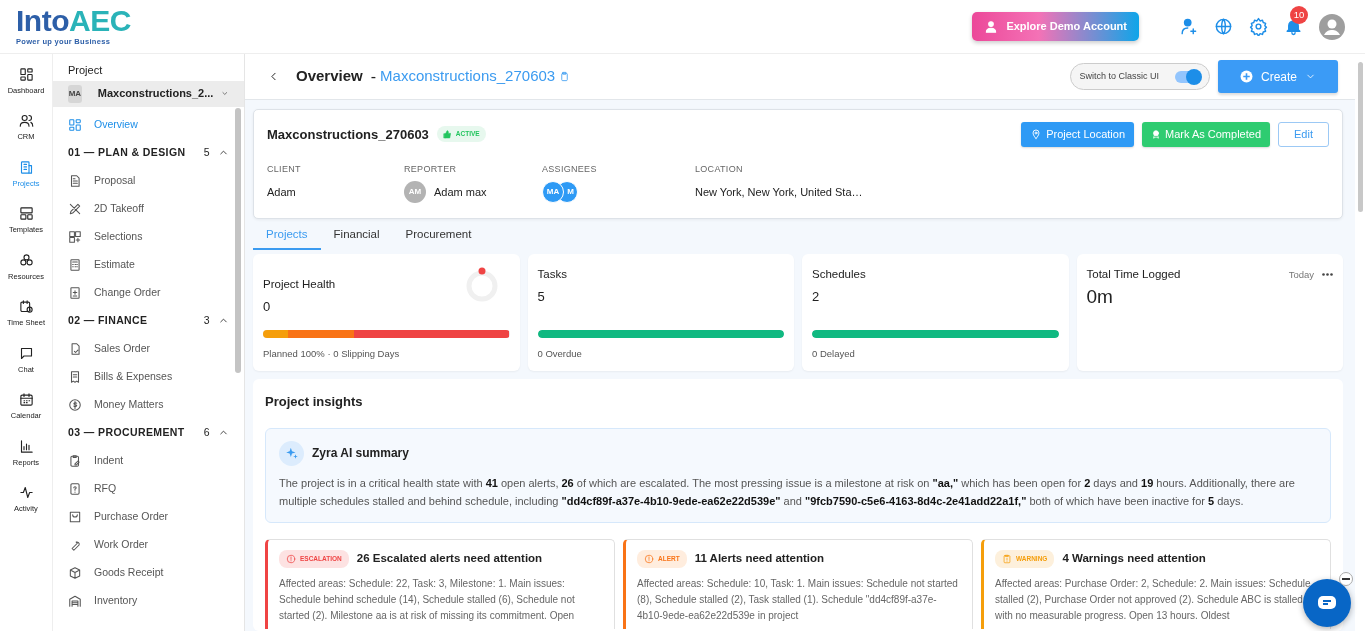 The image size is (1365, 631). What do you see at coordinates (206, 320) in the screenshot?
I see `section-count: 3` at bounding box center [206, 320].